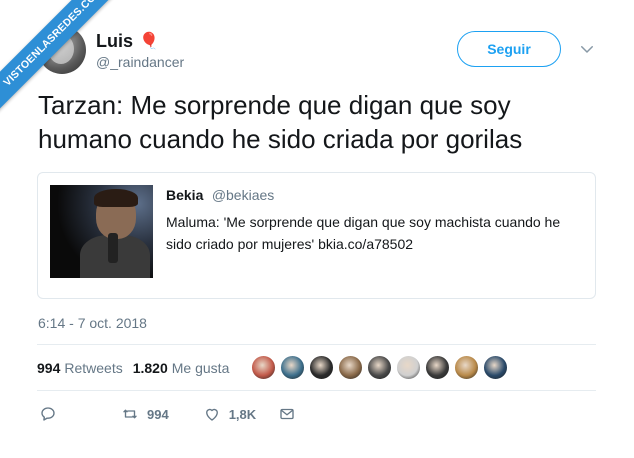  What do you see at coordinates (185, 195) in the screenshot?
I see `quoted-author-name: Bekia` at bounding box center [185, 195].